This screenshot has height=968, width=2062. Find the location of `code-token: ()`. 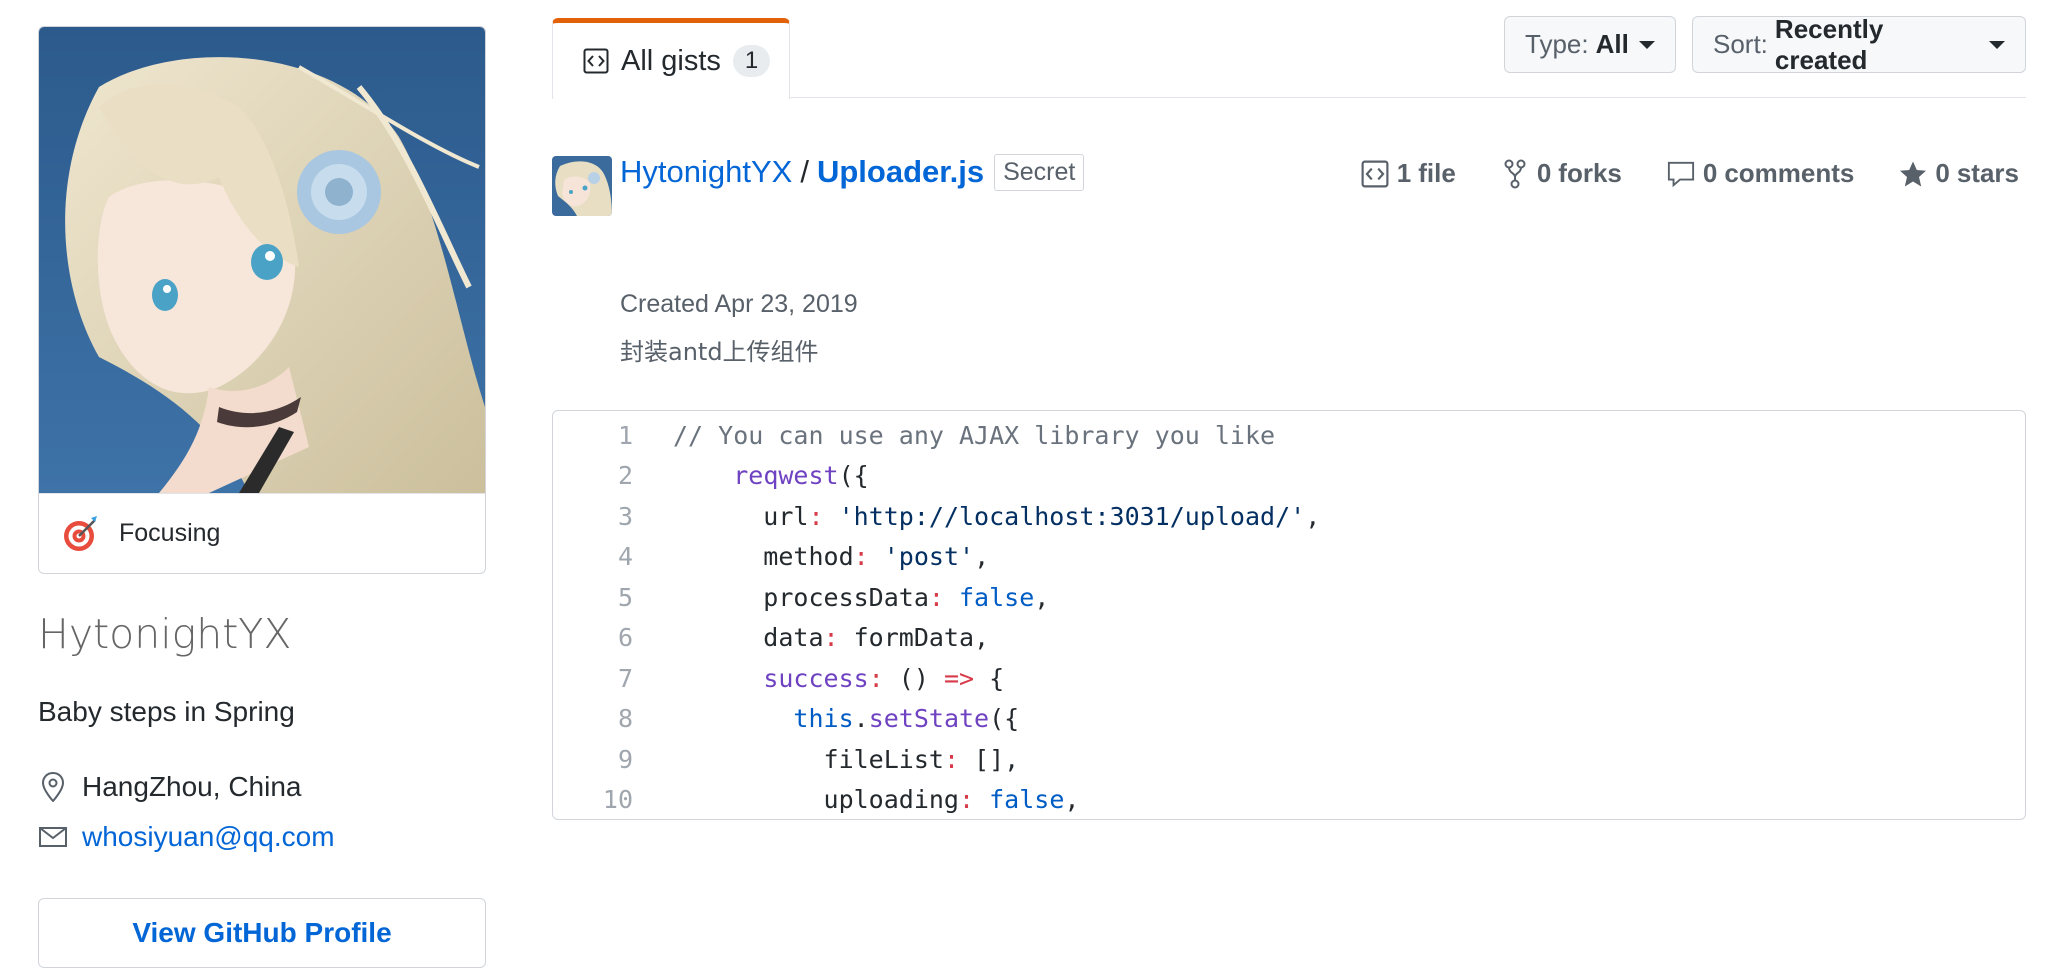

code-token: () is located at coordinates (913, 678).